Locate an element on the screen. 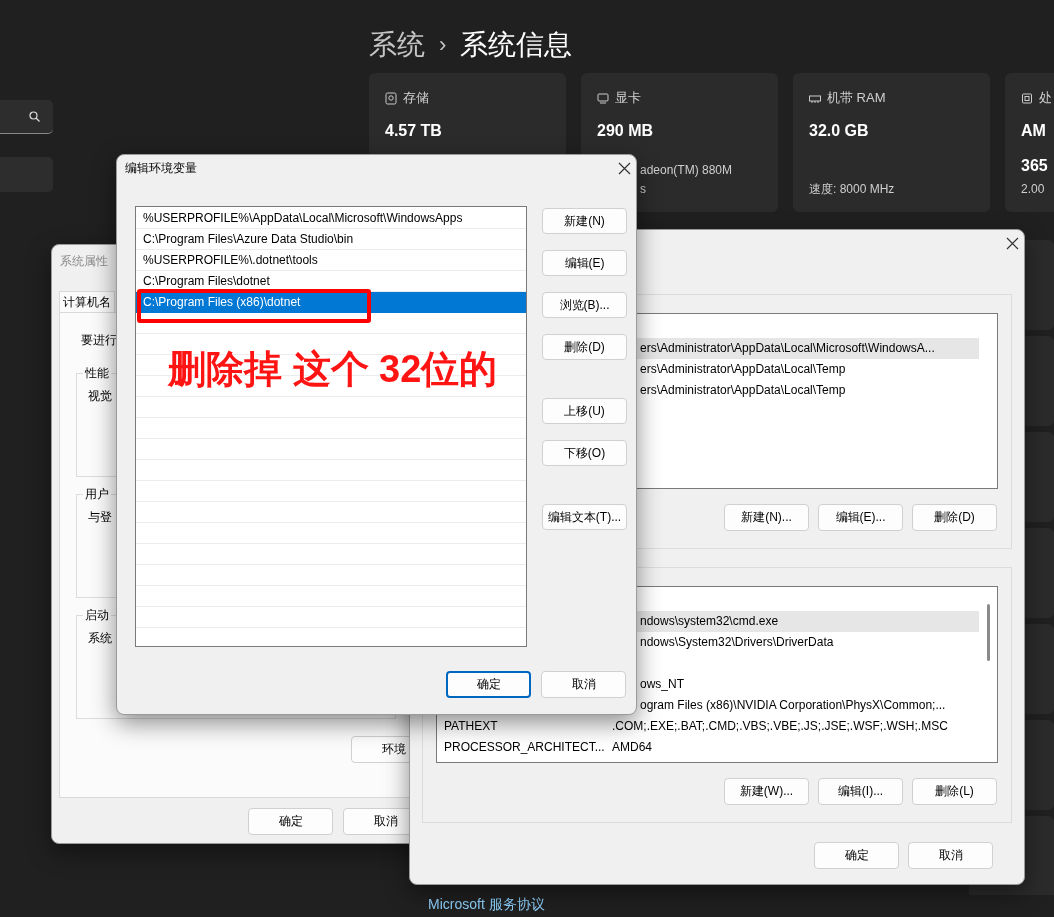 The height and width of the screenshot is (917, 1054). list-item: %USERPROFILE%\.dotnet\tools is located at coordinates (331, 260).